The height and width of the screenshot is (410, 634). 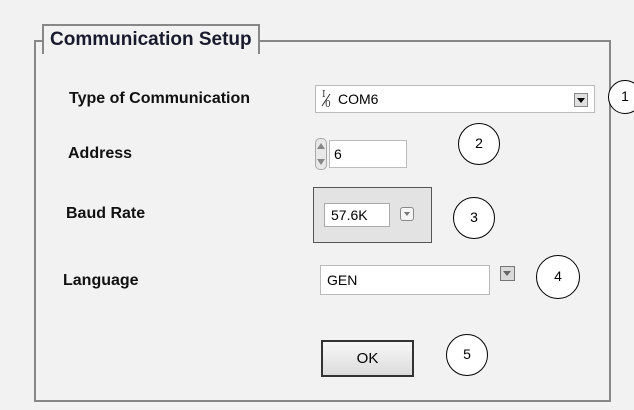 I want to click on svg-text: I, so click(x=324, y=95).